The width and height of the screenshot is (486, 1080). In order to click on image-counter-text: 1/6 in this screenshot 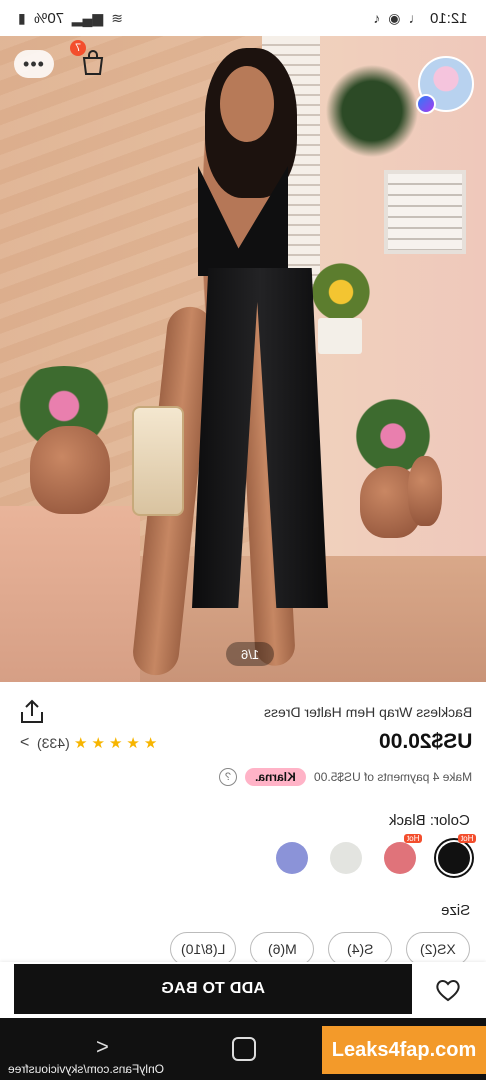, I will do `click(250, 654)`.